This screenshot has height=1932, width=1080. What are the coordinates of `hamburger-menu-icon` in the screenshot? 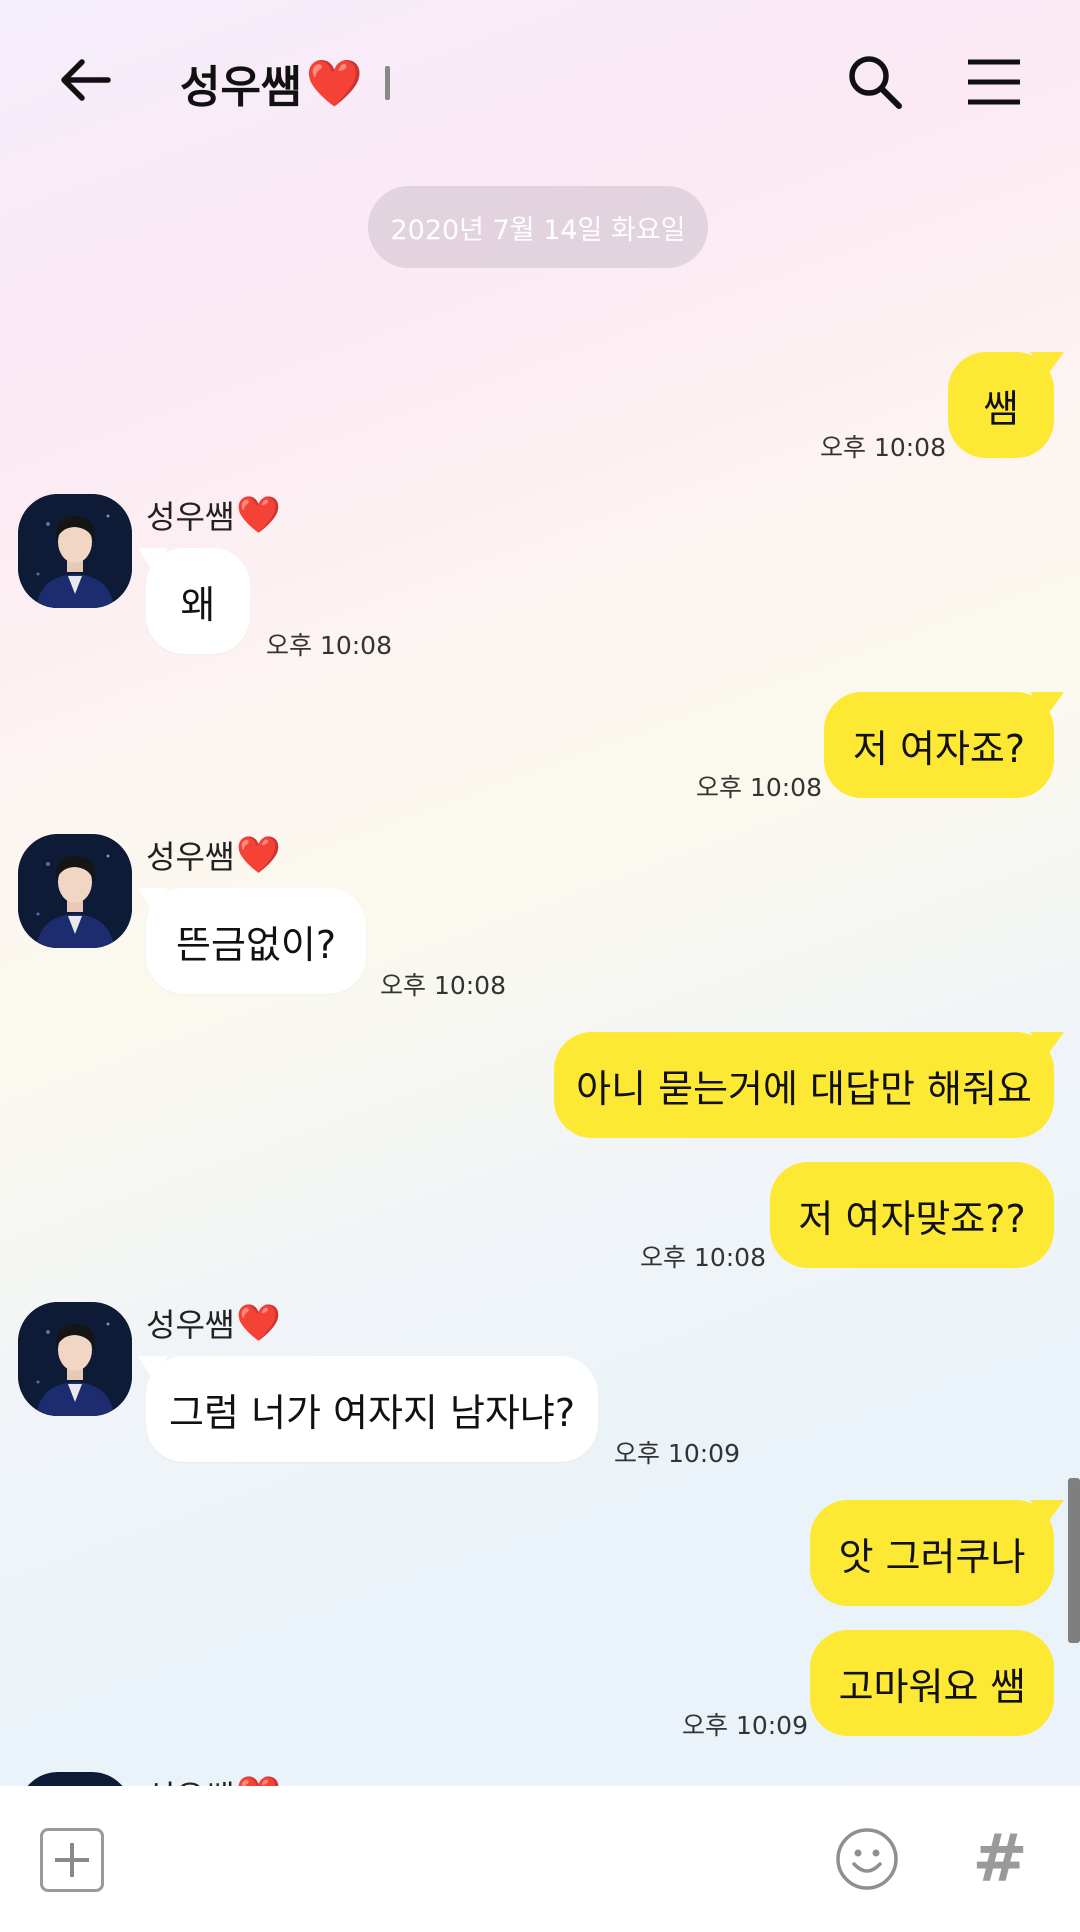 It's located at (994, 82).